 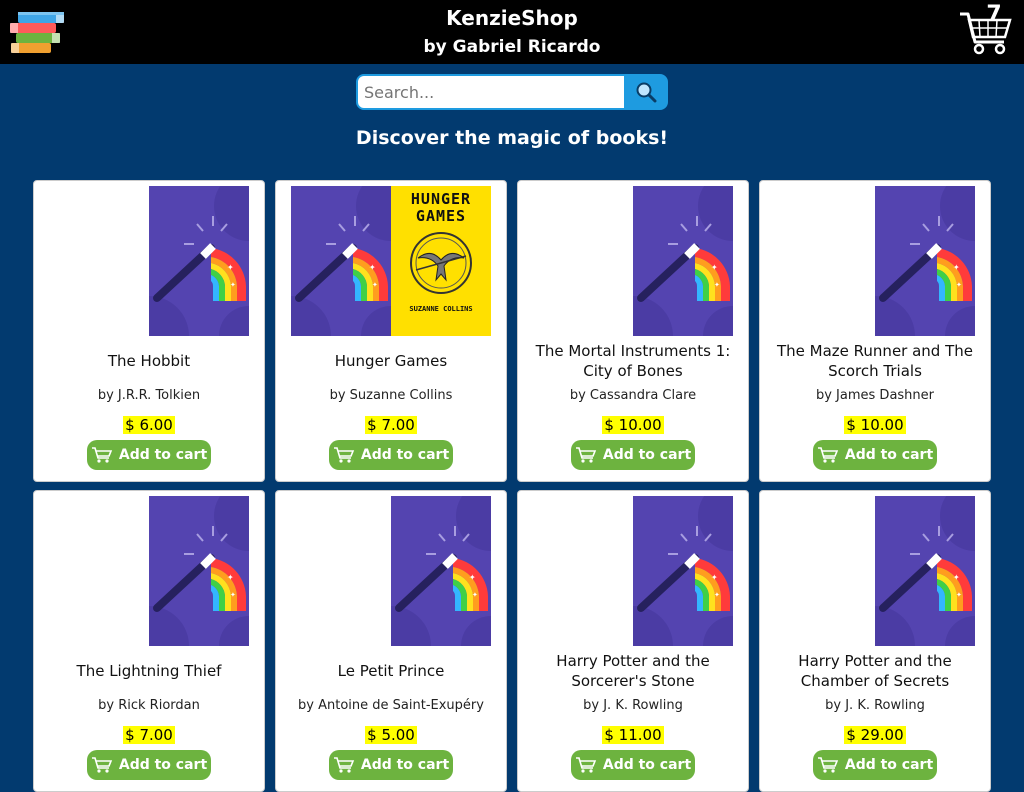 I want to click on book-price: $ 29.00, so click(x=875, y=735).